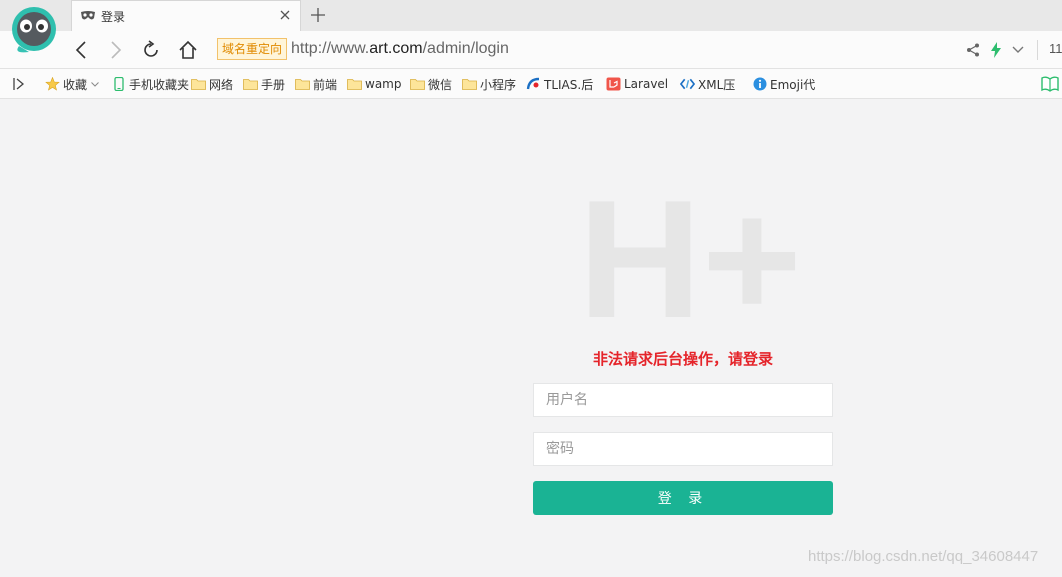 This screenshot has height=577, width=1062. Describe the element at coordinates (151, 50) in the screenshot. I see `reload-icon` at that location.